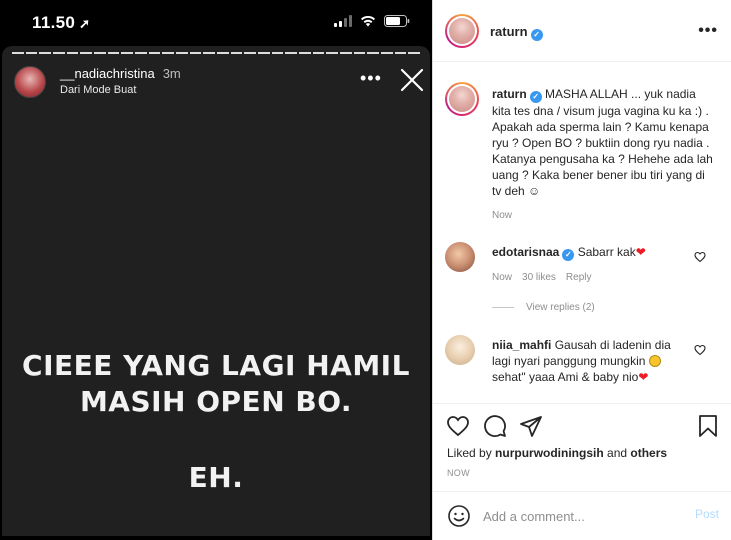  Describe the element at coordinates (509, 94) in the screenshot. I see `caption-username: raturn` at that location.